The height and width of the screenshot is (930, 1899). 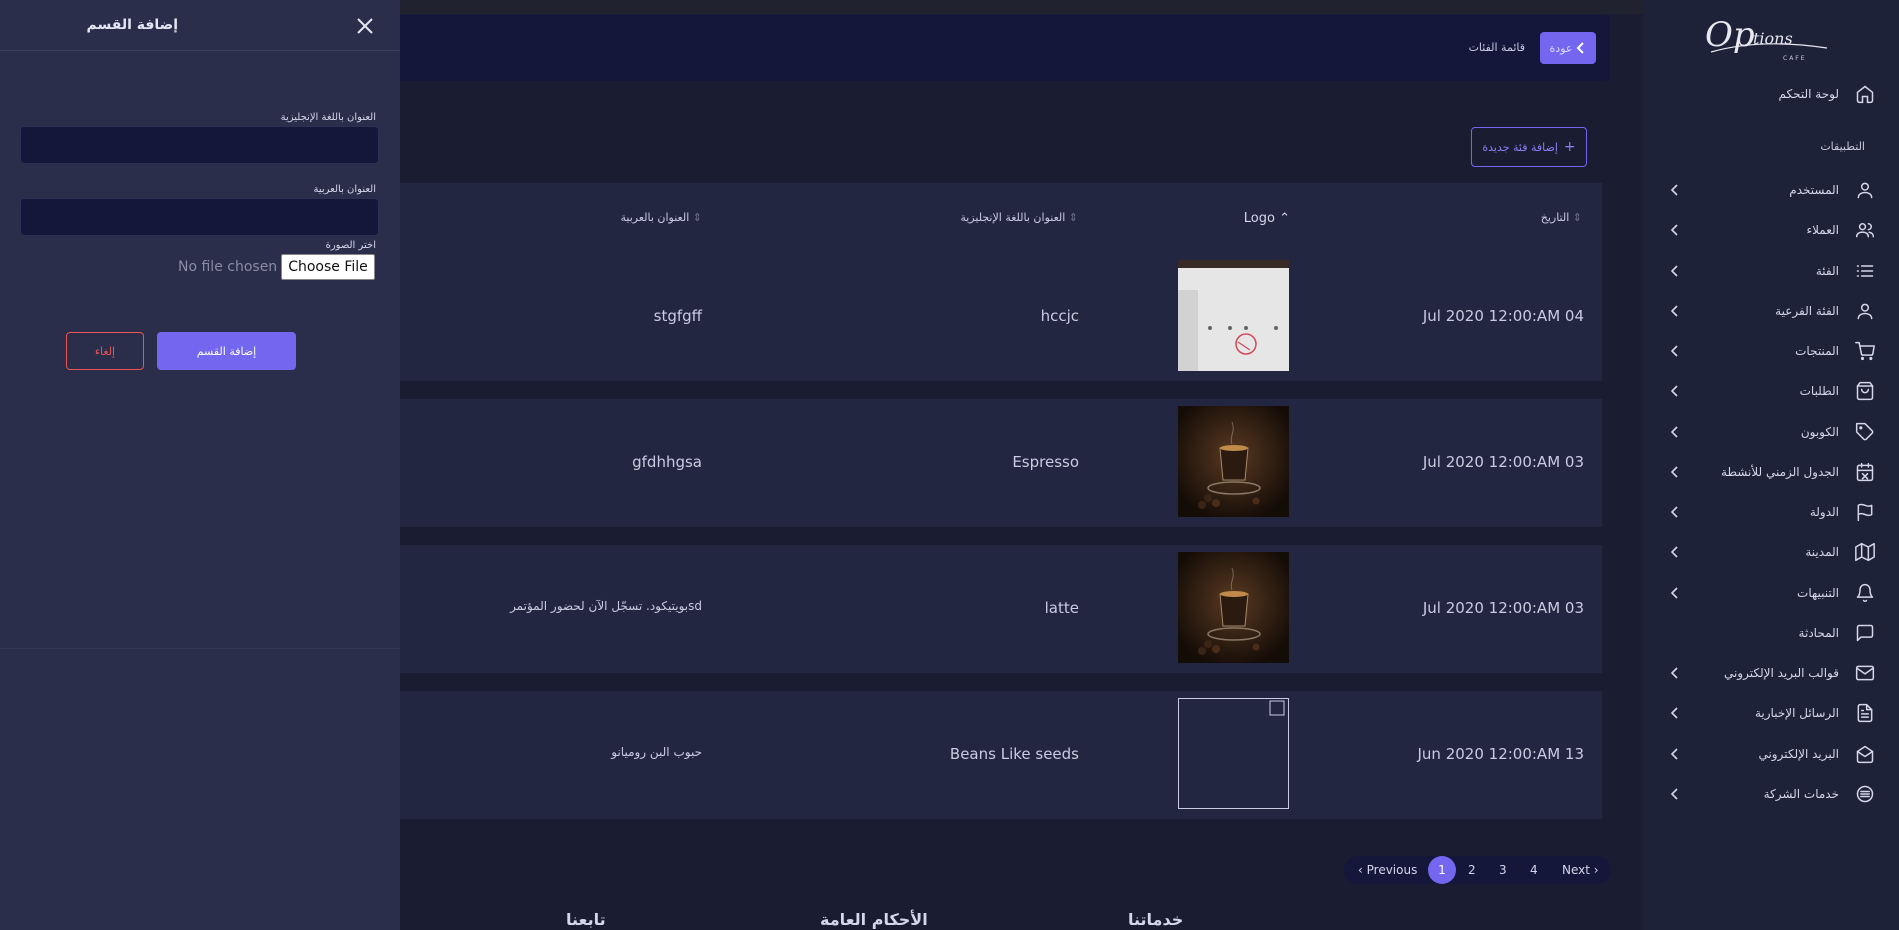 What do you see at coordinates (1233, 315) in the screenshot?
I see `product-image` at bounding box center [1233, 315].